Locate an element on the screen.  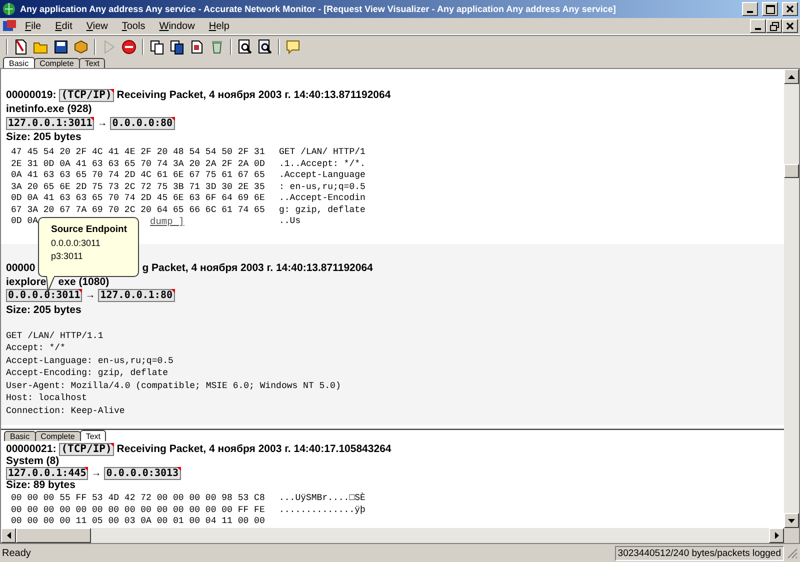
hex-bytes: 2E 31 0D 0A 41 63 63 65 70 74 3A 20 2A 2F 2A 0D is located at coordinates (138, 164).